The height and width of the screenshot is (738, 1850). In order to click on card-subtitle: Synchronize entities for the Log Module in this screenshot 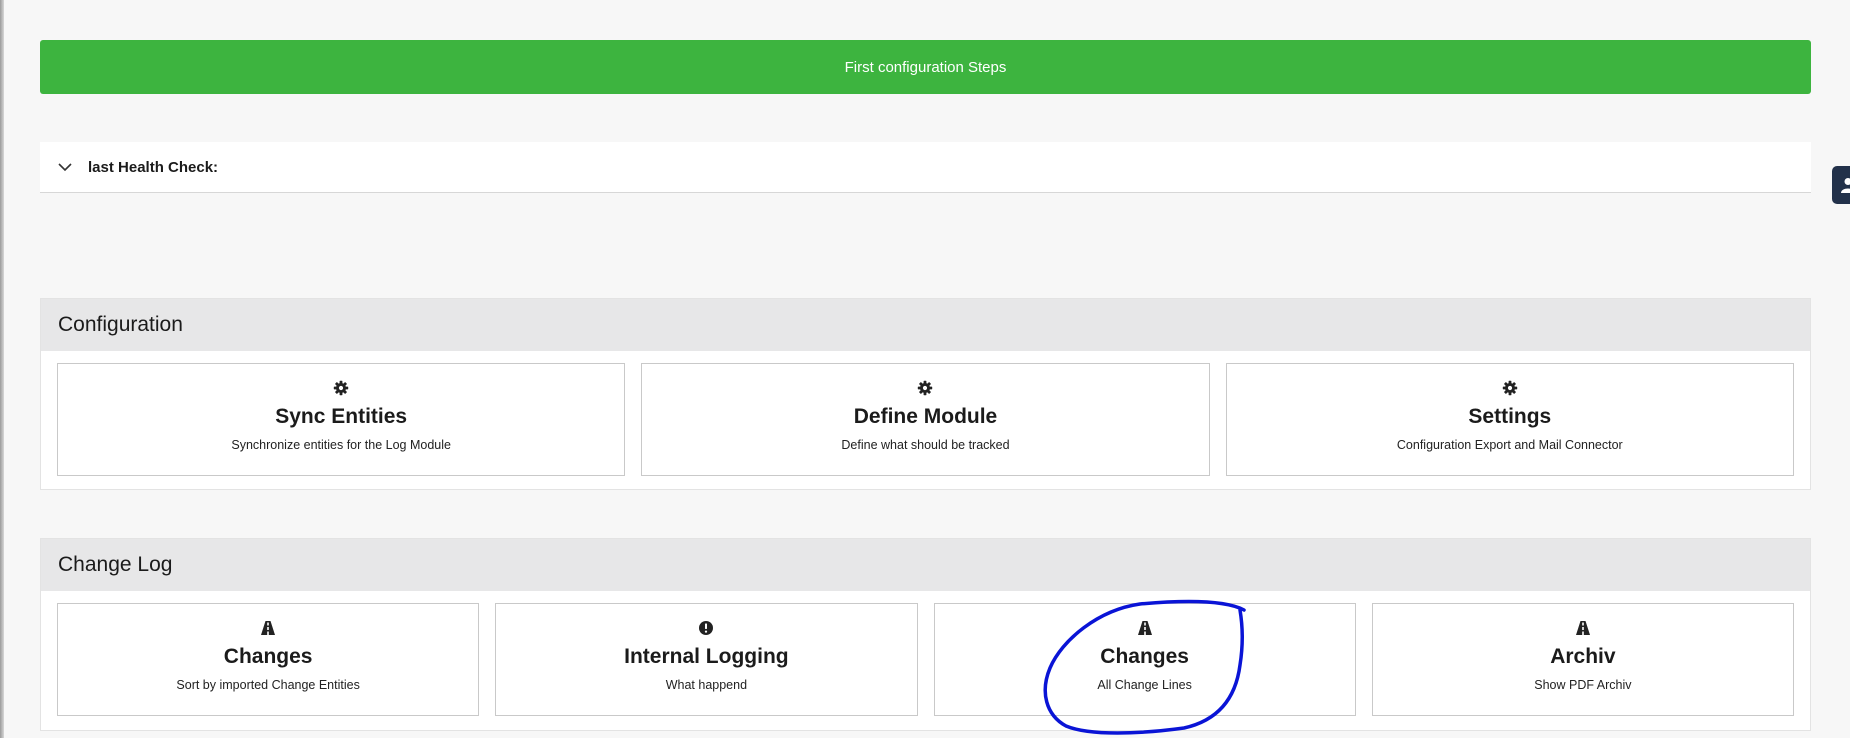, I will do `click(341, 445)`.